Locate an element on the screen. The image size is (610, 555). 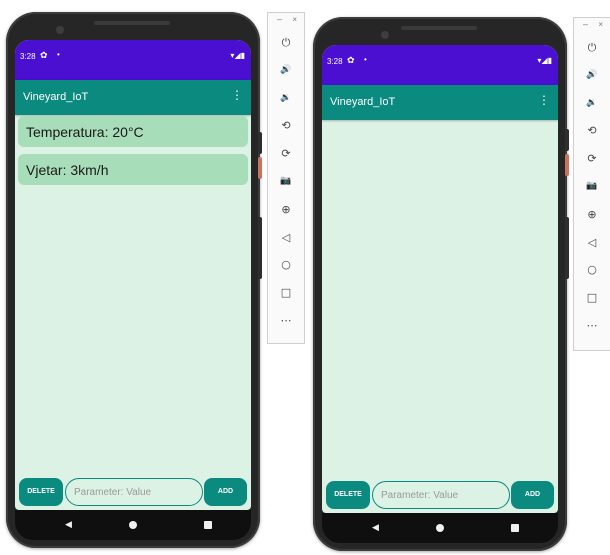
emulator-toolbar-left: – × ⏻ 🔊 🔉 ⟲ ⟳ 📷 ⊕ ◁ ○ □ ⋯ is located at coordinates (286, 178).